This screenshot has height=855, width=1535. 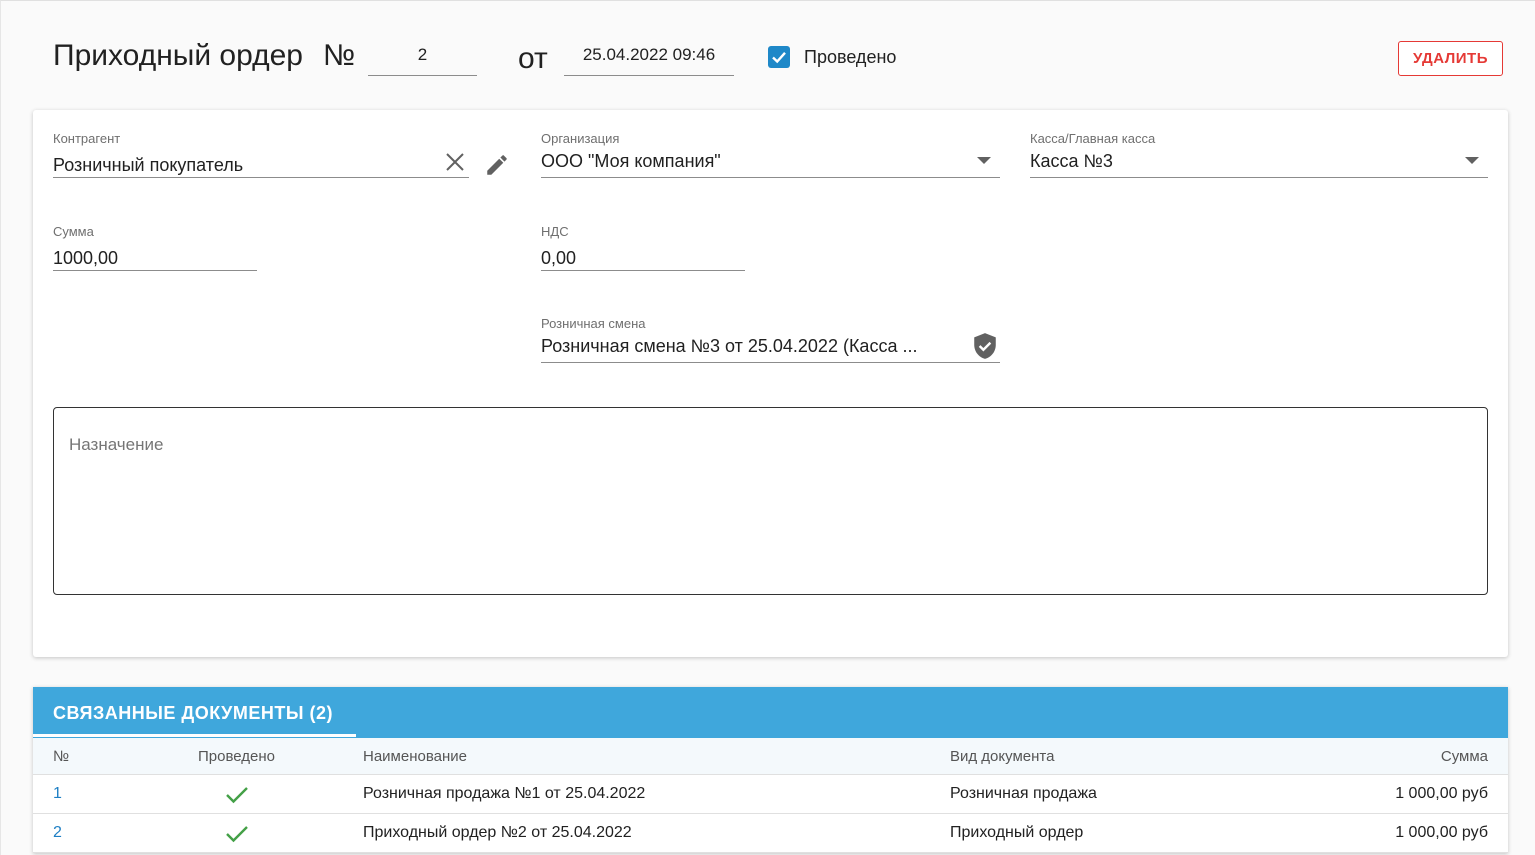 What do you see at coordinates (504, 793) in the screenshot?
I see `row-name: Розничная продажа №1 от 25.04.2022` at bounding box center [504, 793].